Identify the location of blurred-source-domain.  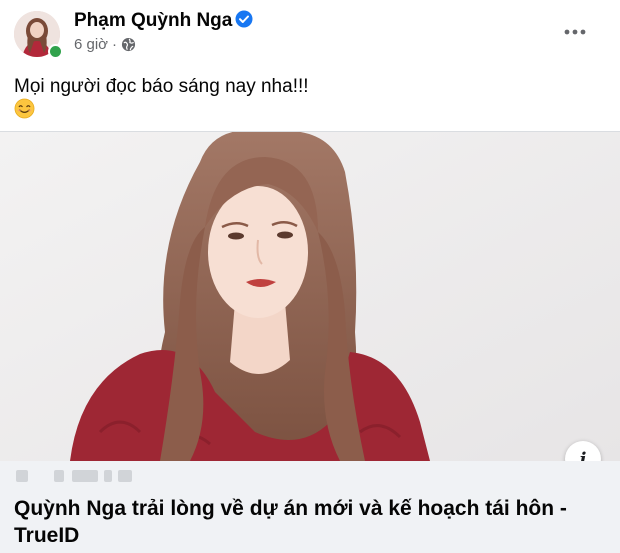
(75, 477).